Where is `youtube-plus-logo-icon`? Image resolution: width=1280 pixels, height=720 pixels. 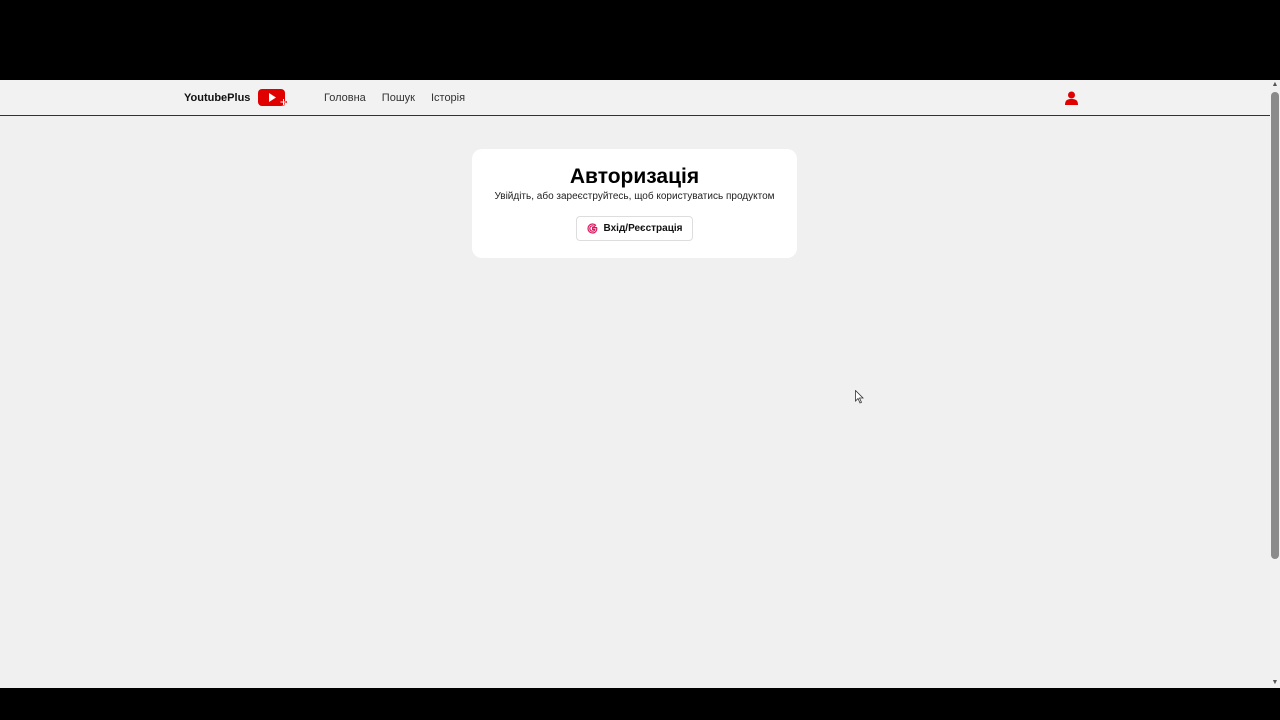
youtube-plus-logo-icon is located at coordinates (273, 98).